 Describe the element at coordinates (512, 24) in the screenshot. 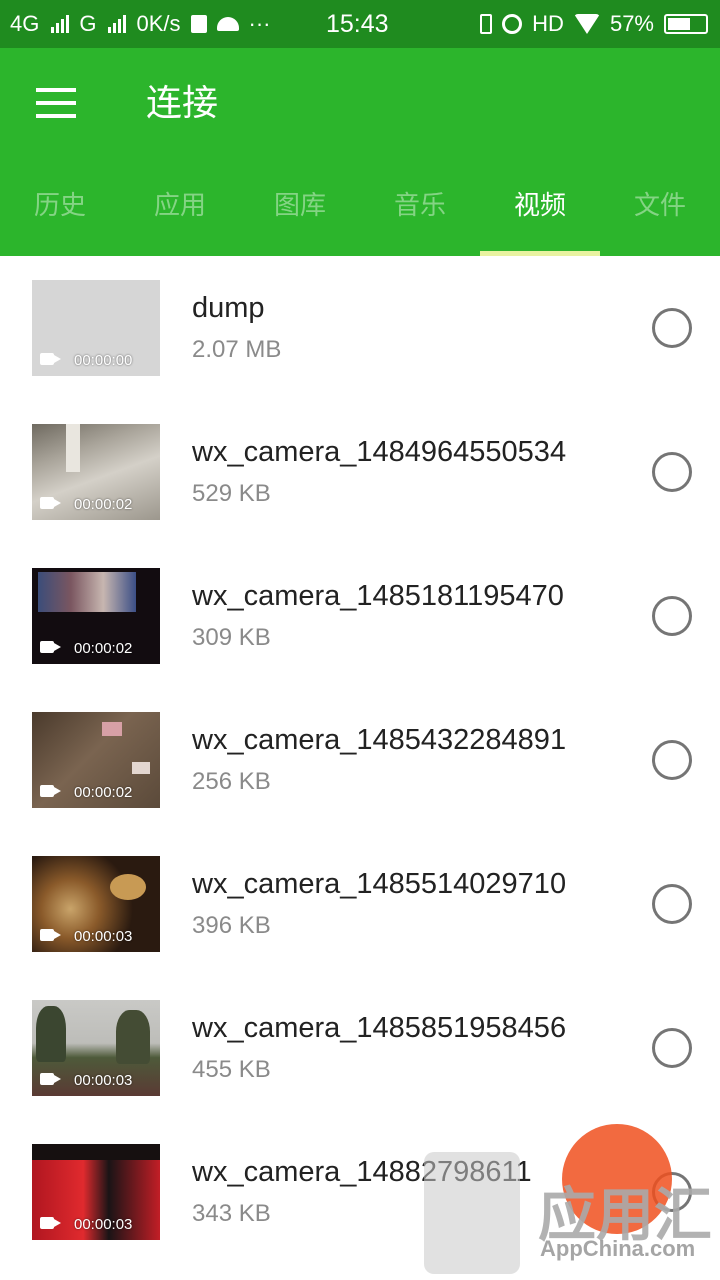

I see `alarm-icon` at that location.